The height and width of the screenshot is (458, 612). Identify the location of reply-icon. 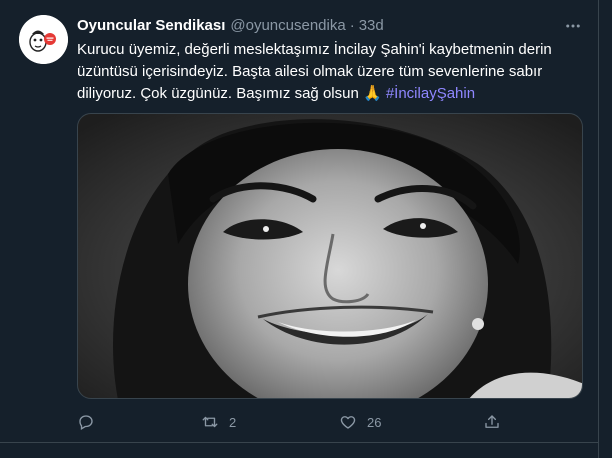
(86, 422).